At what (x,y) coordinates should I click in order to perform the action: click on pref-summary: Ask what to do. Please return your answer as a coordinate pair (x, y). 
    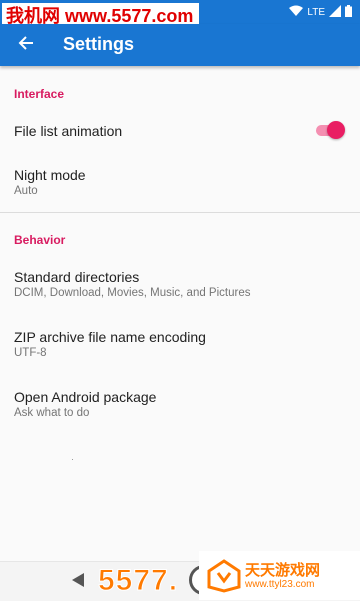
    Looking at the image, I should click on (52, 413).